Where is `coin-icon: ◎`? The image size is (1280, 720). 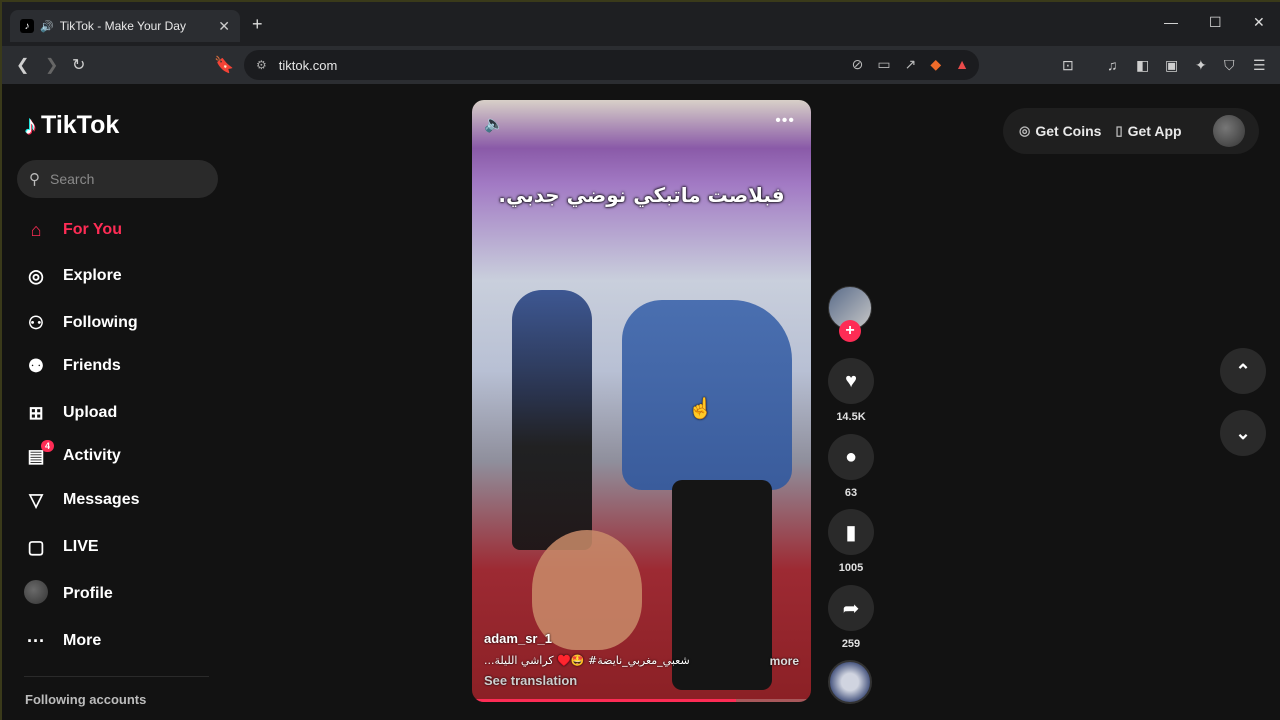 coin-icon: ◎ is located at coordinates (1025, 130).